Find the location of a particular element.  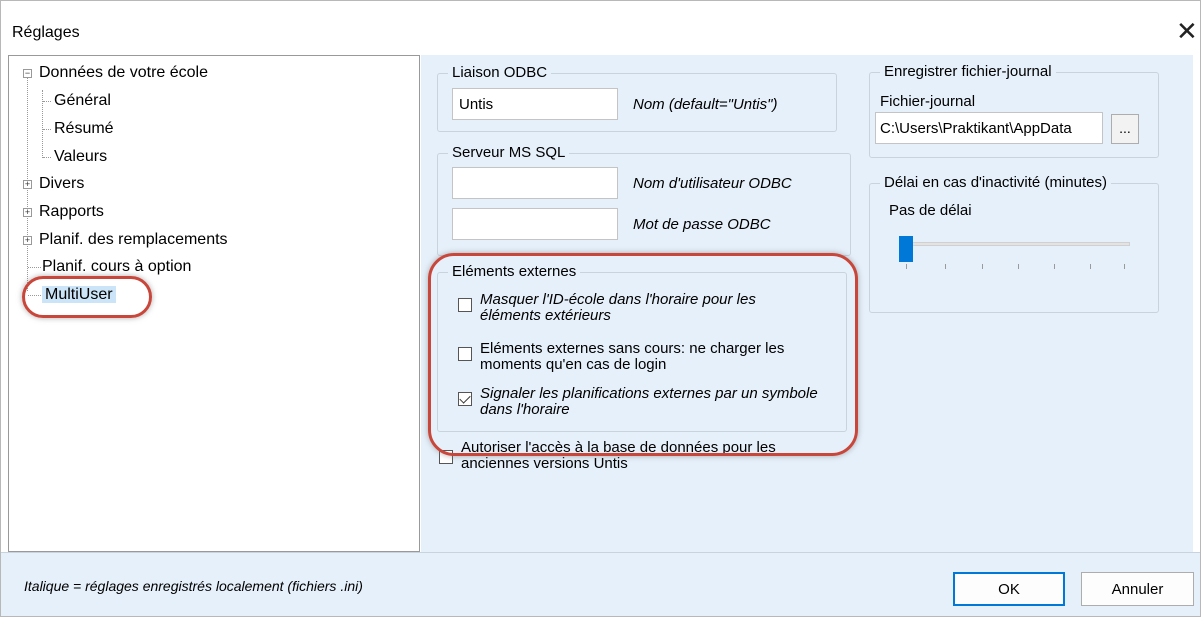

tree-item-multiuser-label: MultiUser is located at coordinates (79, 294).